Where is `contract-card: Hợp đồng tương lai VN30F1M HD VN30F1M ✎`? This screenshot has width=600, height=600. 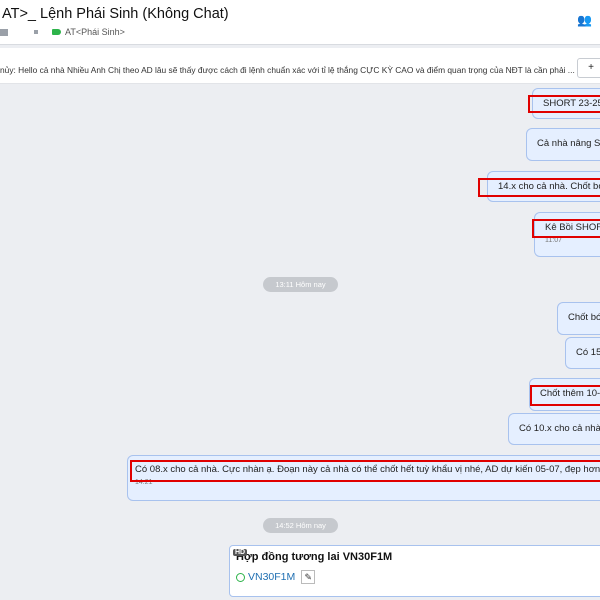
contract-card: Hợp đồng tương lai VN30F1M HD VN30F1M ✎ is located at coordinates (414, 571).